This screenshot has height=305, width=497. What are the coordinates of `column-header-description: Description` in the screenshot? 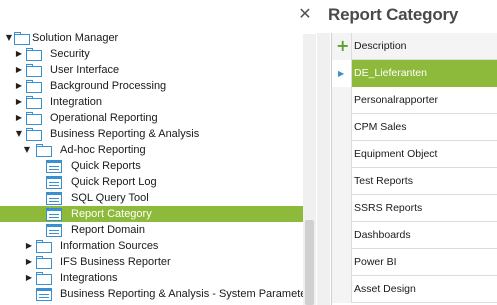 It's located at (380, 46).